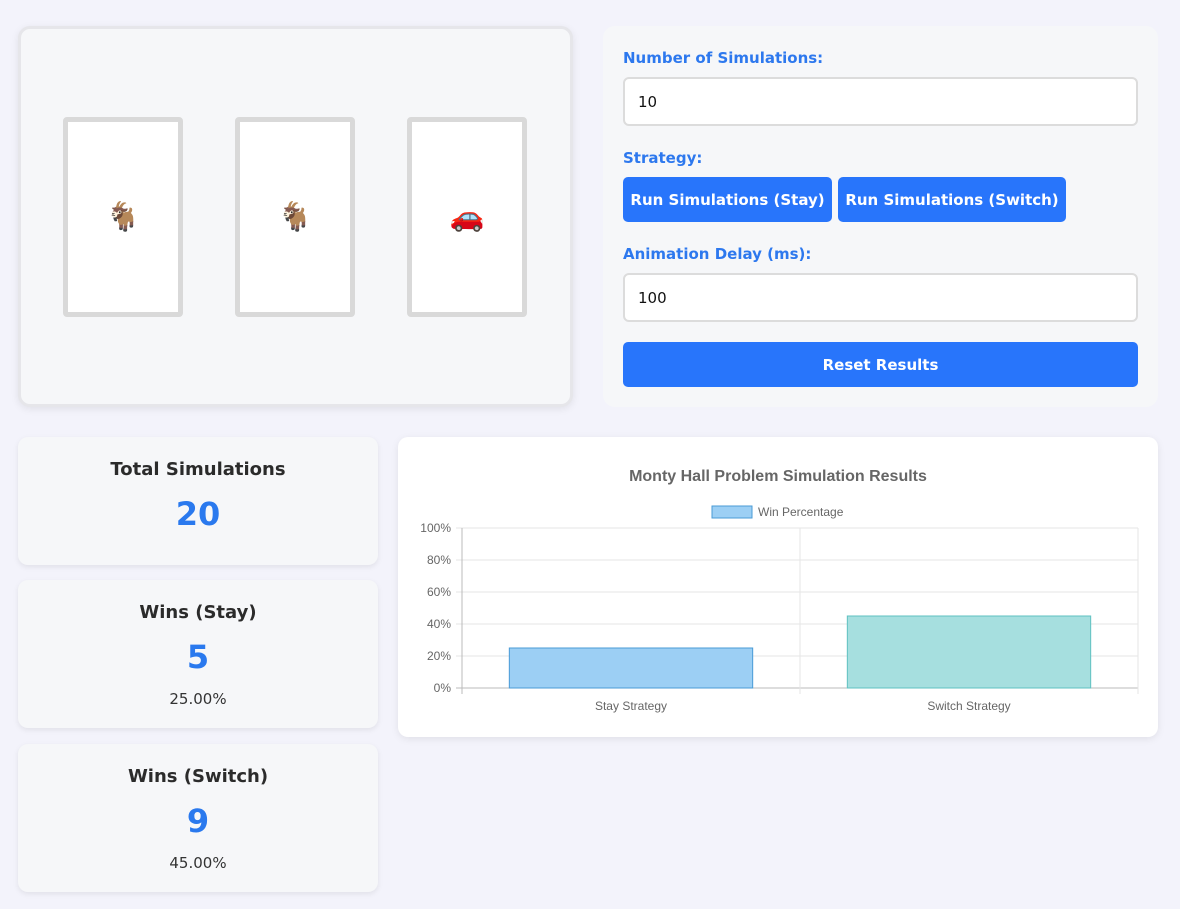 Image resolution: width=1180 pixels, height=909 pixels. What do you see at coordinates (198, 863) in the screenshot?
I see `wins-switch-percentage: 45.00%` at bounding box center [198, 863].